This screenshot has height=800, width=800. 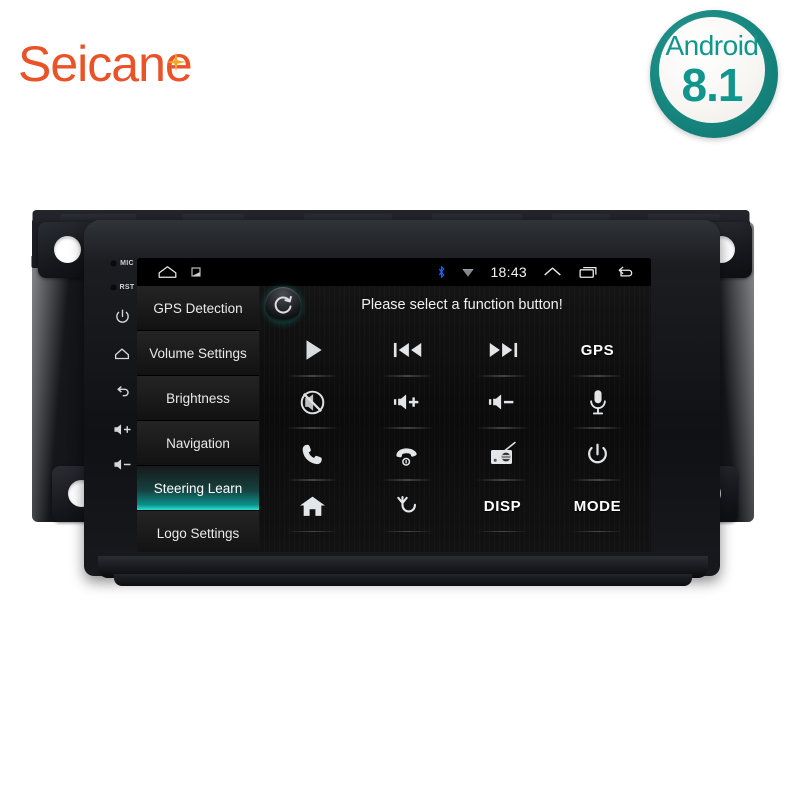 I want to click on previous-track-icon, so click(x=407, y=350).